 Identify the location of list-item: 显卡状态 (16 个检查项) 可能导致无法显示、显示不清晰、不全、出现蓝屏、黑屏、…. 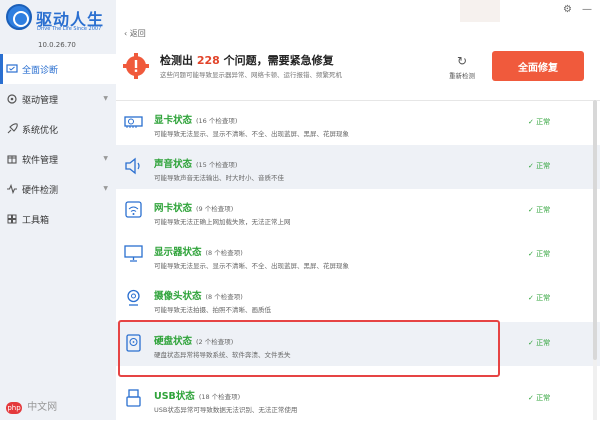
(358, 123).